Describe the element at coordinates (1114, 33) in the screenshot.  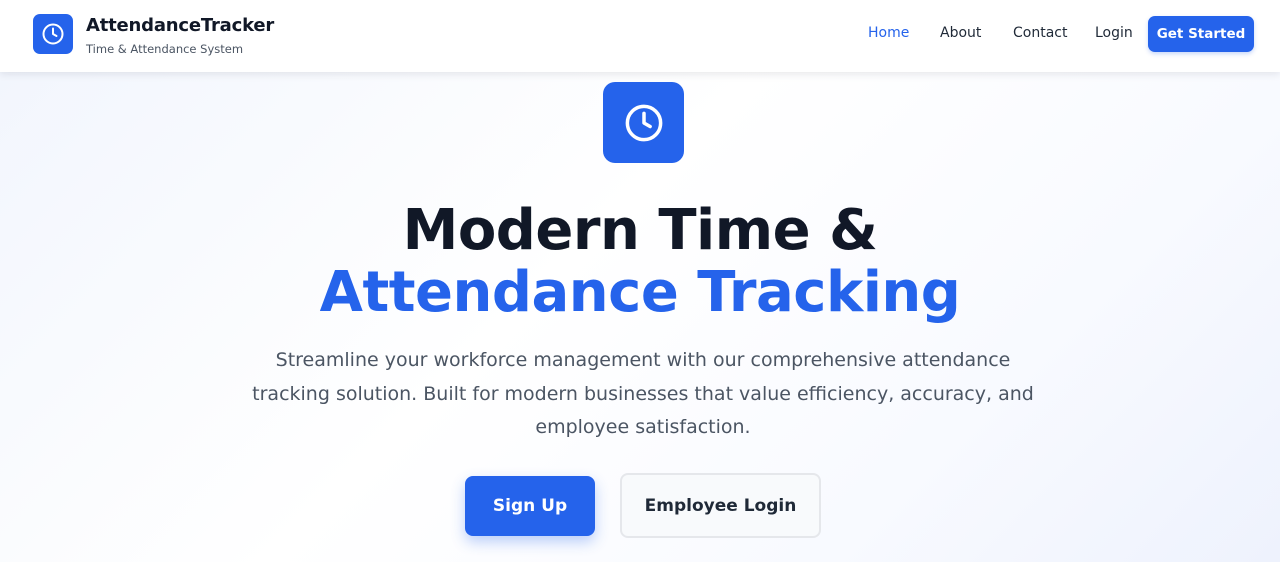
I see `nav-link-login: Login` at that location.